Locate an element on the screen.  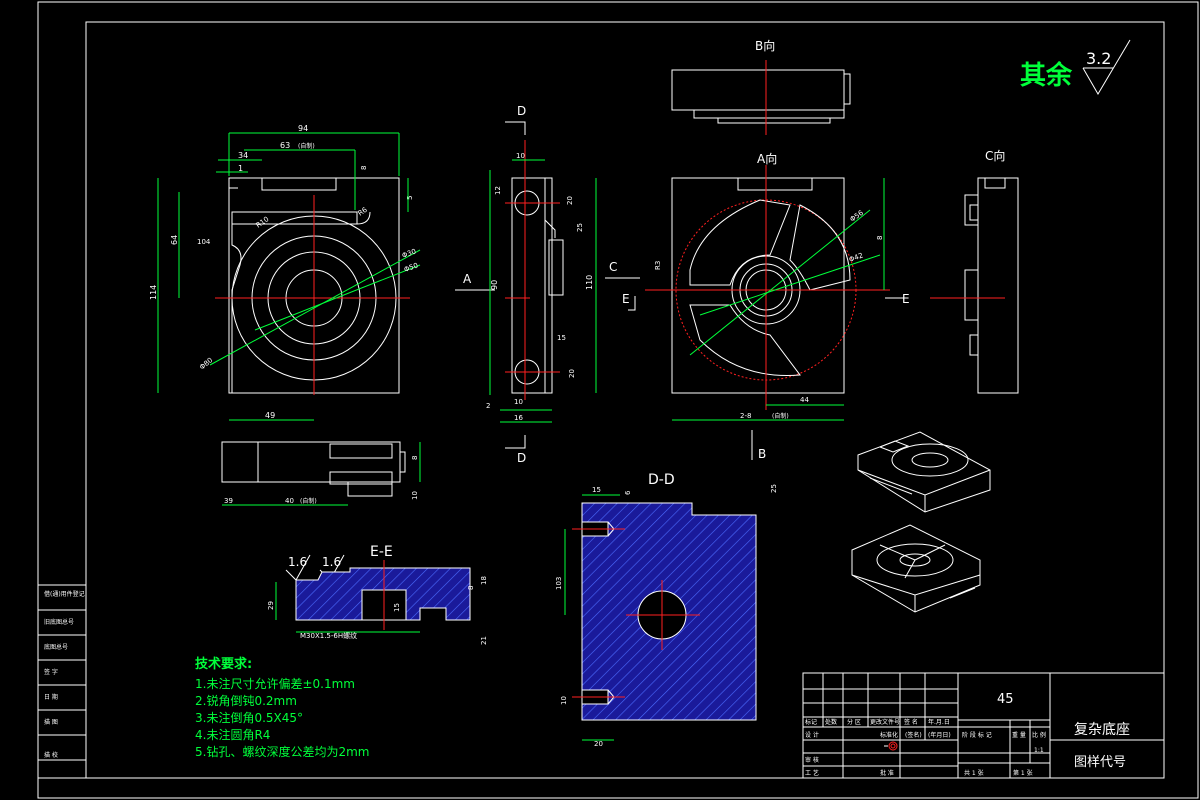
dim-label: 5 is located at coordinates (410, 198).